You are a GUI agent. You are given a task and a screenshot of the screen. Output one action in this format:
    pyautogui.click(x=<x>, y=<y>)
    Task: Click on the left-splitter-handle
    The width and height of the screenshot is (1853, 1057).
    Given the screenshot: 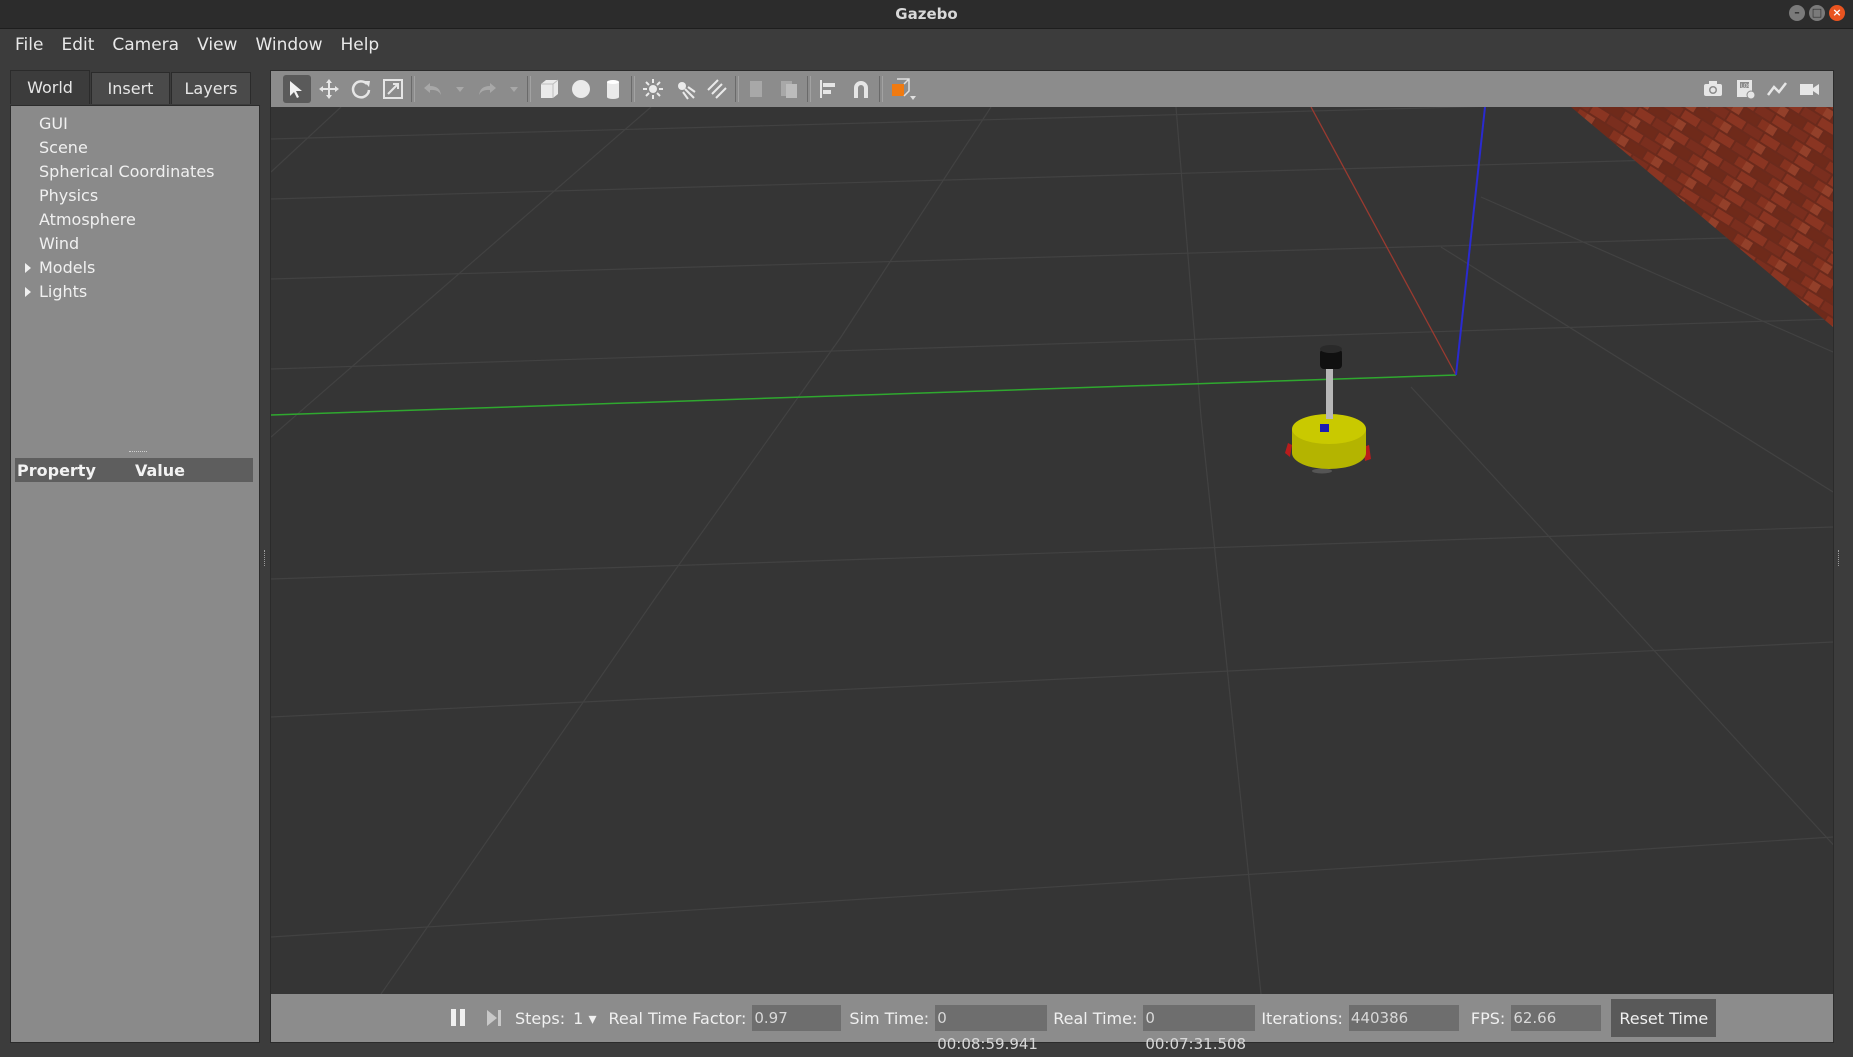 What is the action you would take?
    pyautogui.click(x=266, y=558)
    